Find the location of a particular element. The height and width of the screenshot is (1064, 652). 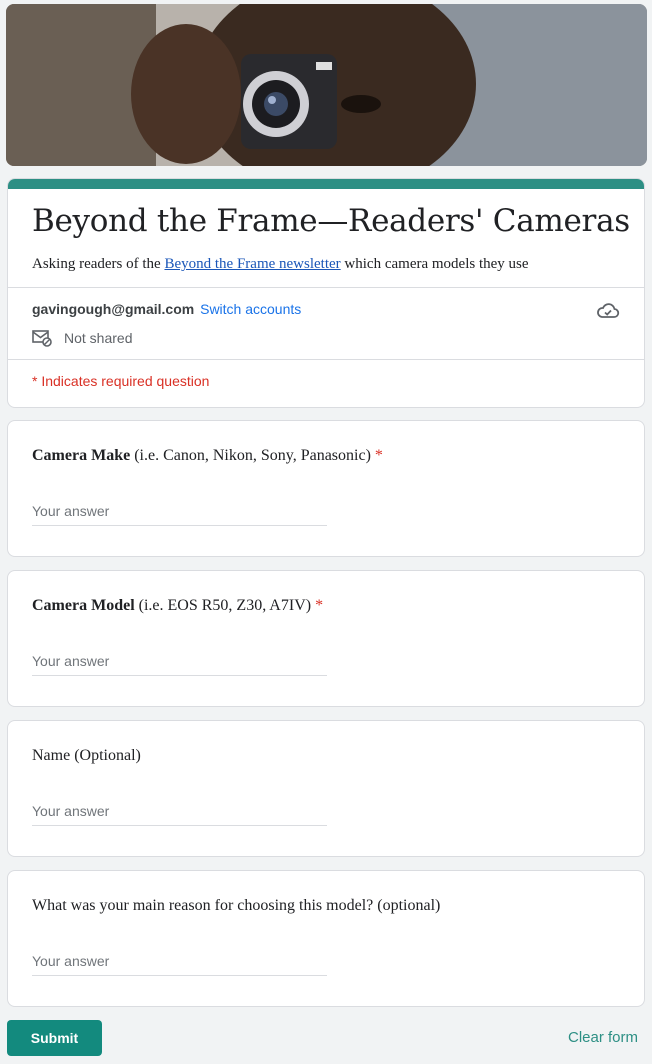

question-hint: (i.e. EOS R50, Z30, A7IV) is located at coordinates (223, 605).